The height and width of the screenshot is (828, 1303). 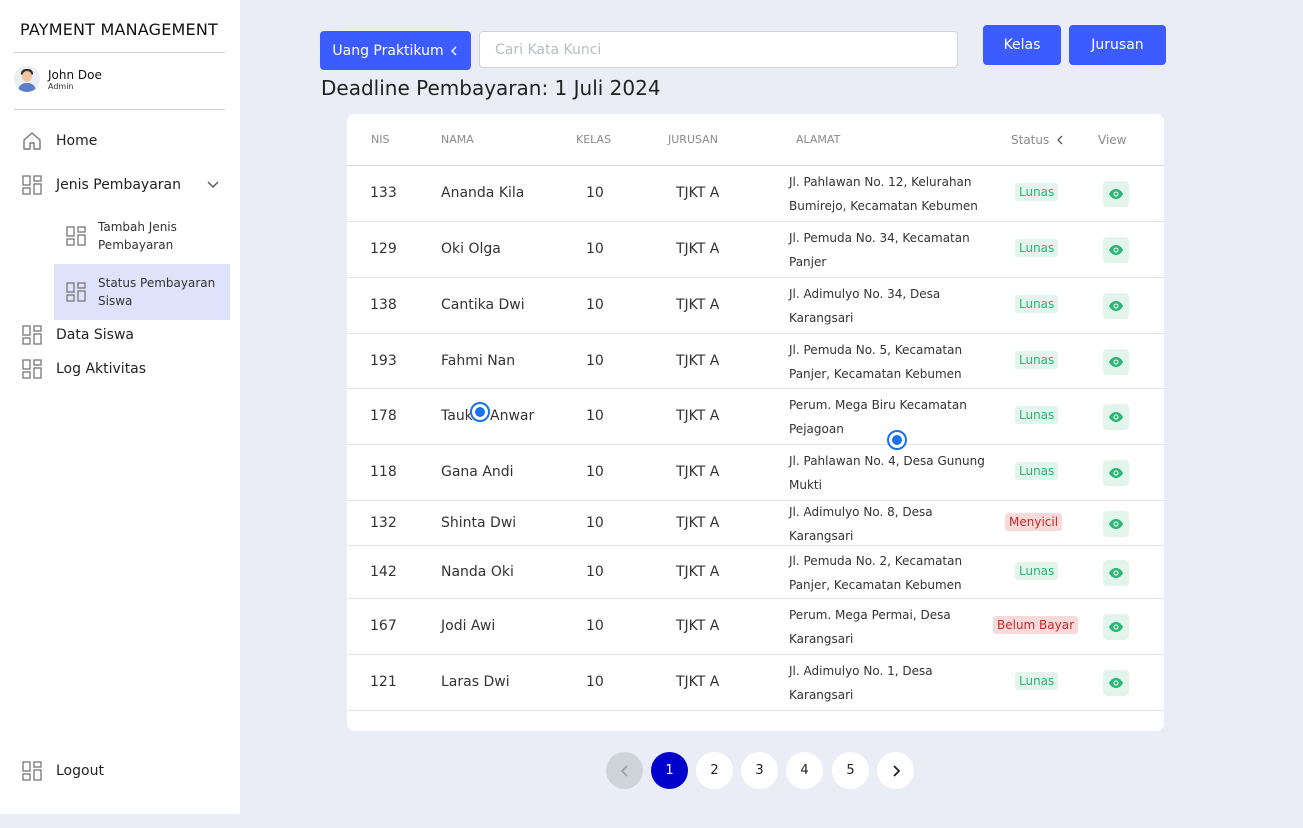 What do you see at coordinates (383, 571) in the screenshot?
I see `cell-nis: 142` at bounding box center [383, 571].